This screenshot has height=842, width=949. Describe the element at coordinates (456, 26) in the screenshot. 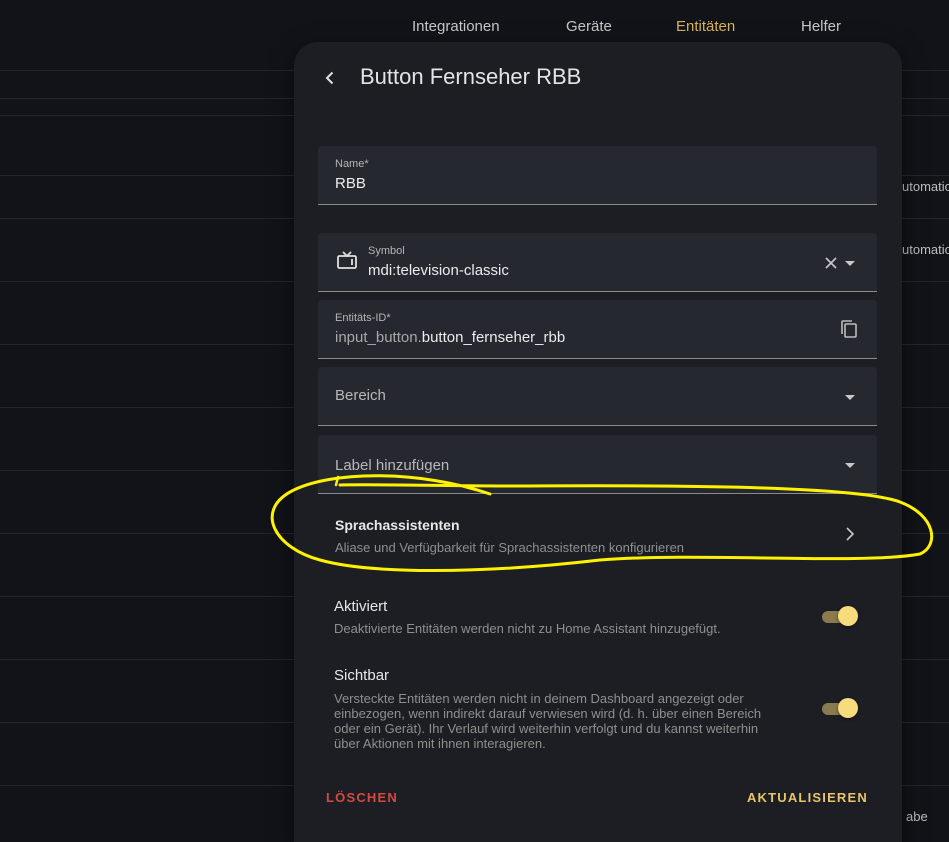

I see `tab-integrations: Integrationen` at that location.